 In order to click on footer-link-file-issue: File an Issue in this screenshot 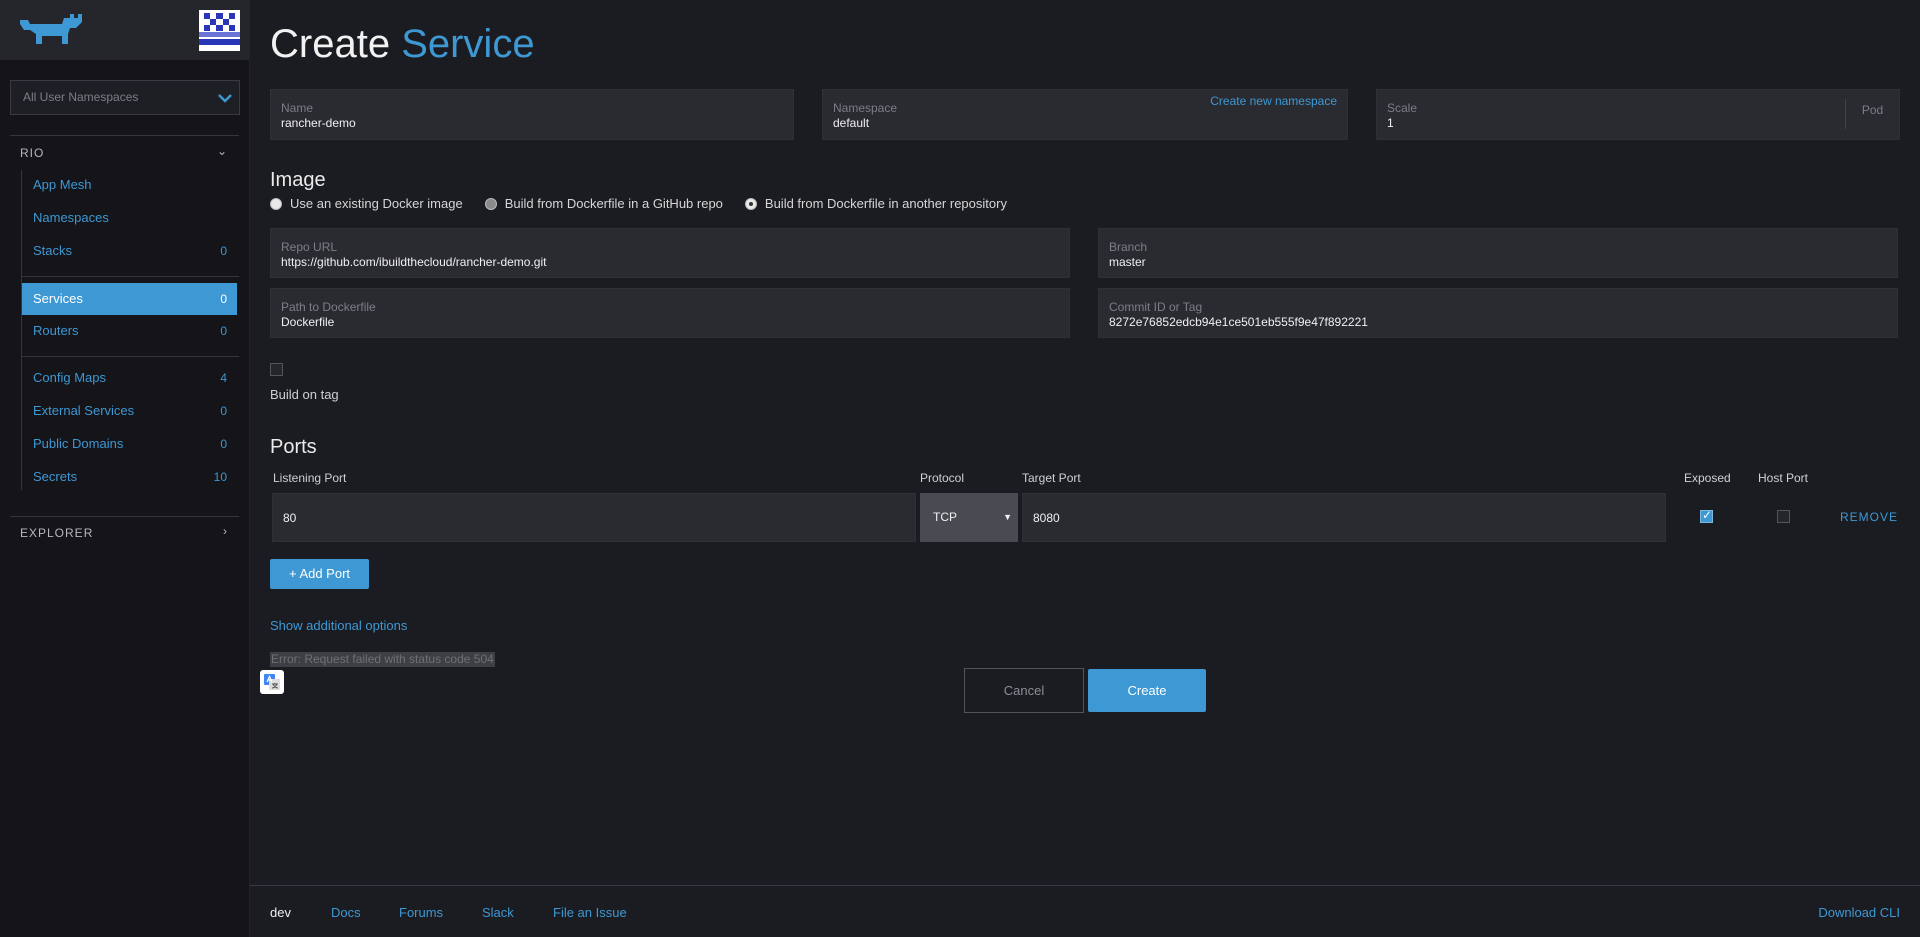, I will do `click(590, 912)`.